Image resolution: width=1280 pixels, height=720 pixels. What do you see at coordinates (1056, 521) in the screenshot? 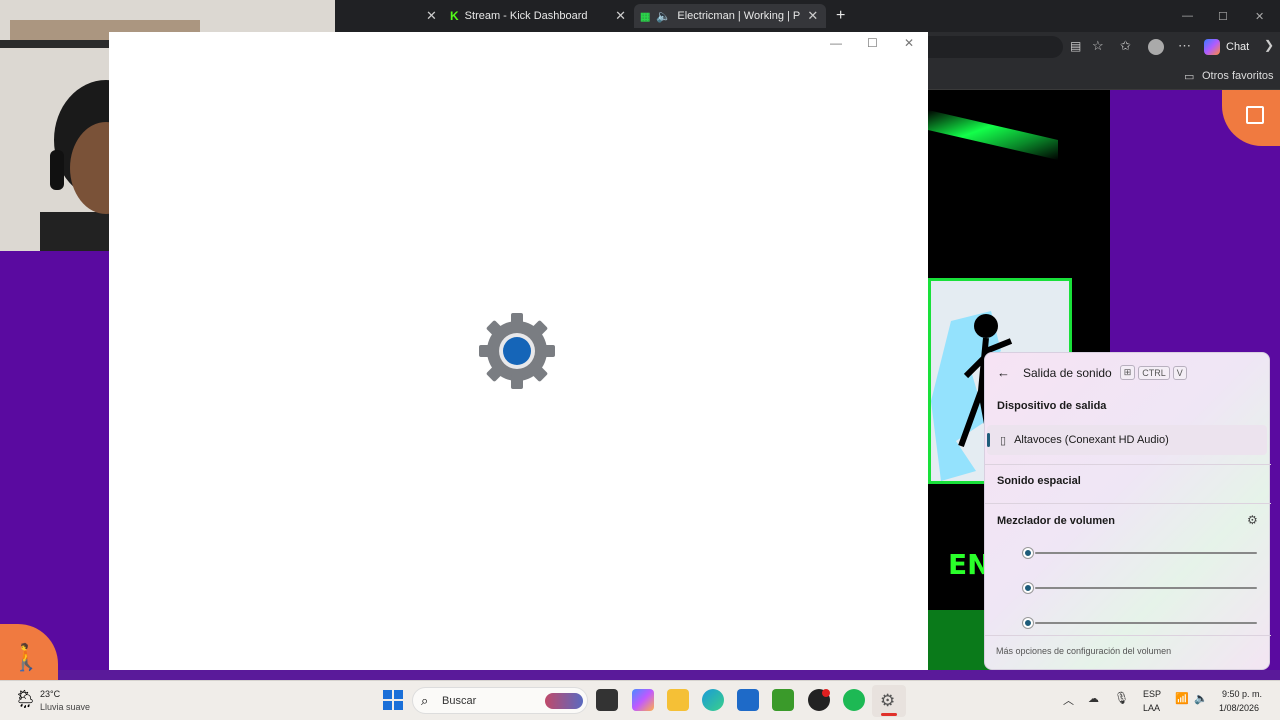
I see `volume-mixer-heading: Mezclador de volumen` at bounding box center [1056, 521].